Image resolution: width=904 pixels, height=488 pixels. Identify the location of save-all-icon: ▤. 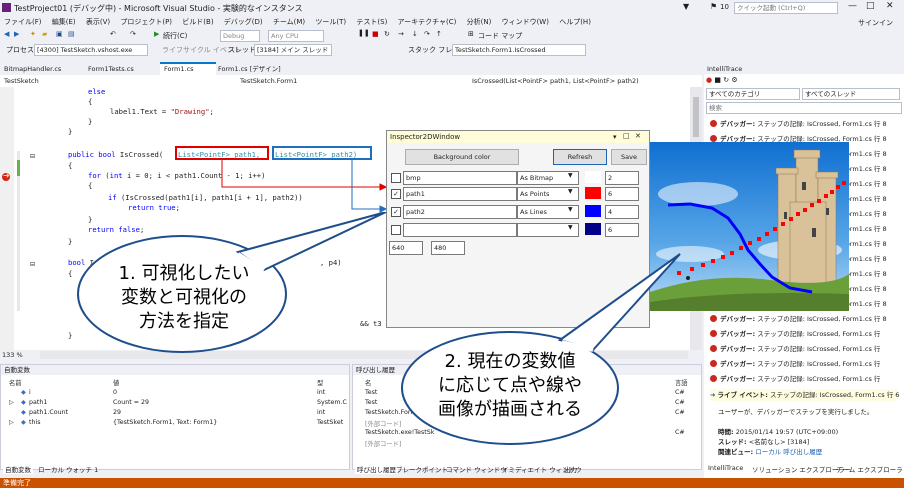
(71, 34).